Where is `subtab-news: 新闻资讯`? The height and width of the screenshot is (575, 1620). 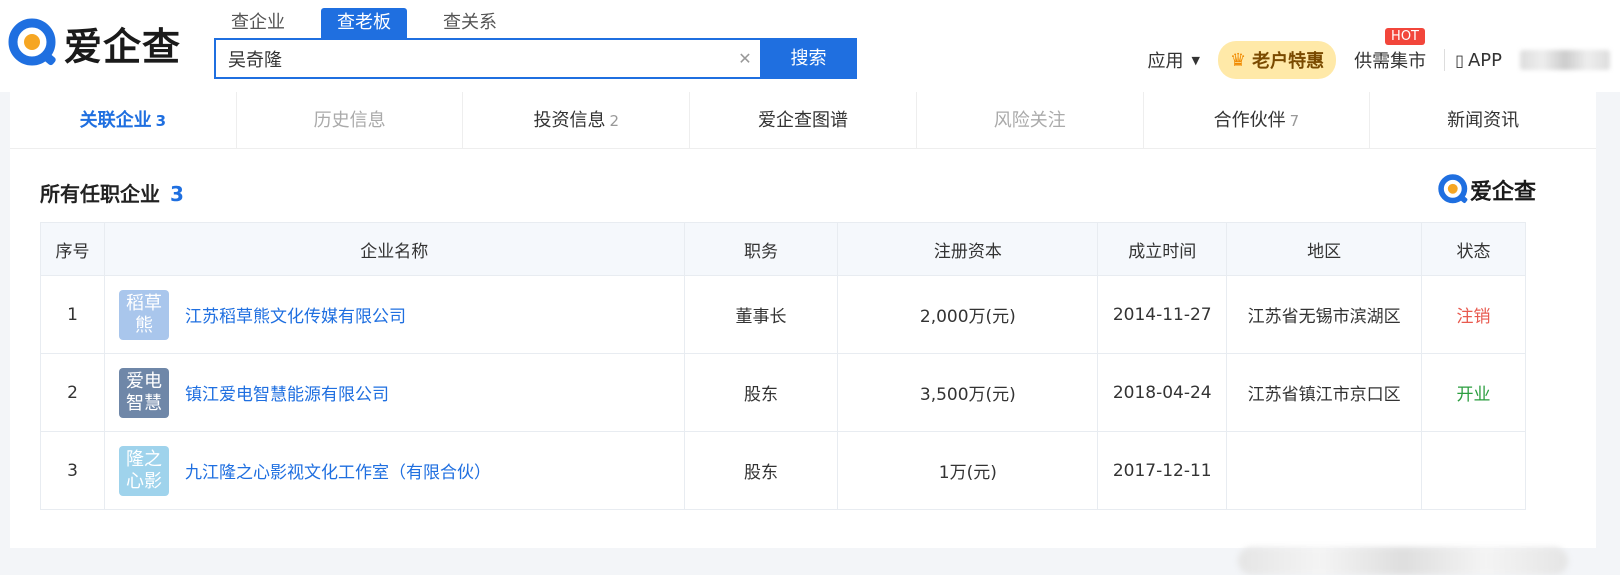 subtab-news: 新闻资讯 is located at coordinates (1483, 120).